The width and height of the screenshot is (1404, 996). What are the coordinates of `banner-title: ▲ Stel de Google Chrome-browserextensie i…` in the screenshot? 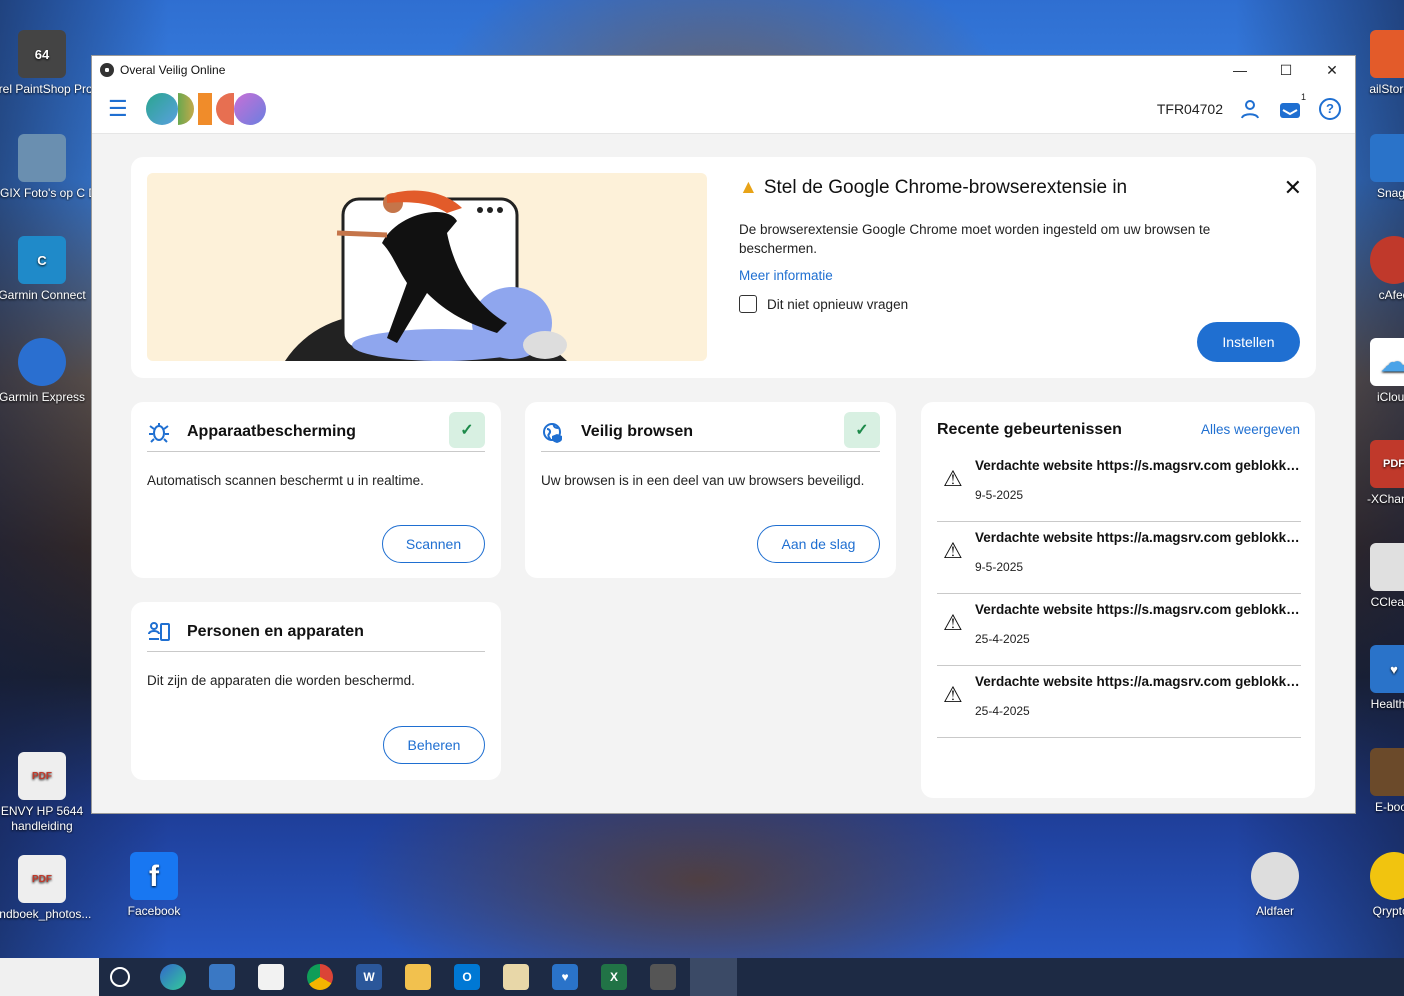 It's located at (933, 187).